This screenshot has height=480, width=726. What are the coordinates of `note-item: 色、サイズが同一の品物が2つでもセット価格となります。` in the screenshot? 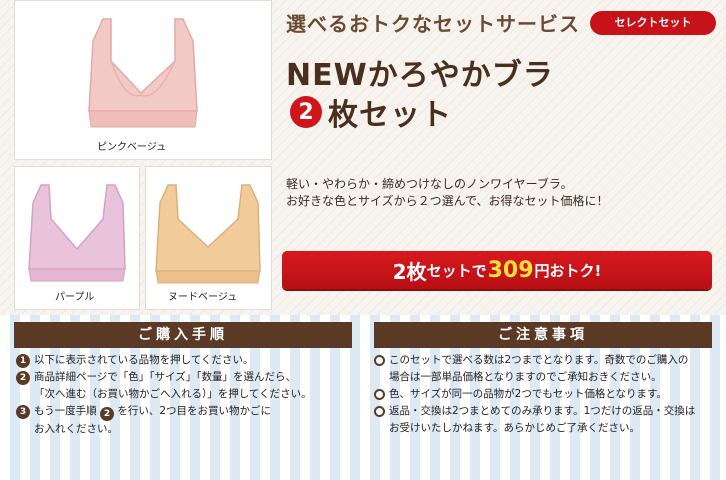 It's located at (546, 394).